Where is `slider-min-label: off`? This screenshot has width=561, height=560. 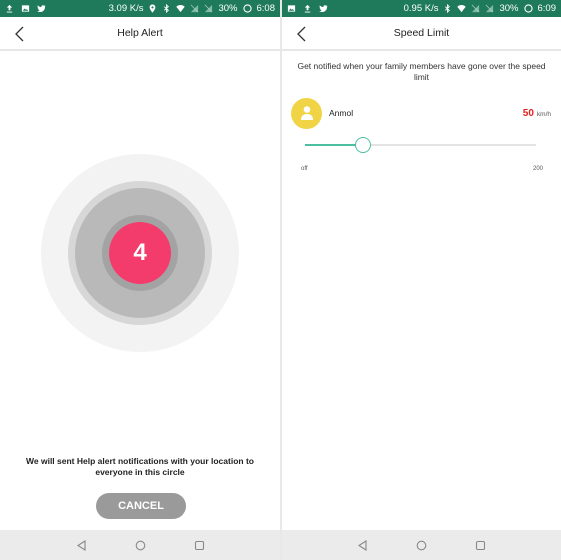 slider-min-label: off is located at coordinates (304, 169).